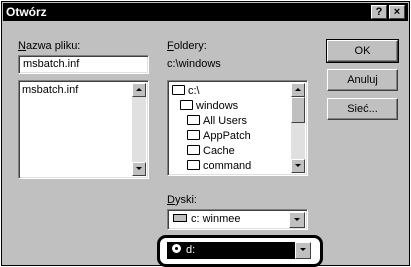  What do you see at coordinates (362, 51) in the screenshot?
I see `ok-button: OK` at bounding box center [362, 51].